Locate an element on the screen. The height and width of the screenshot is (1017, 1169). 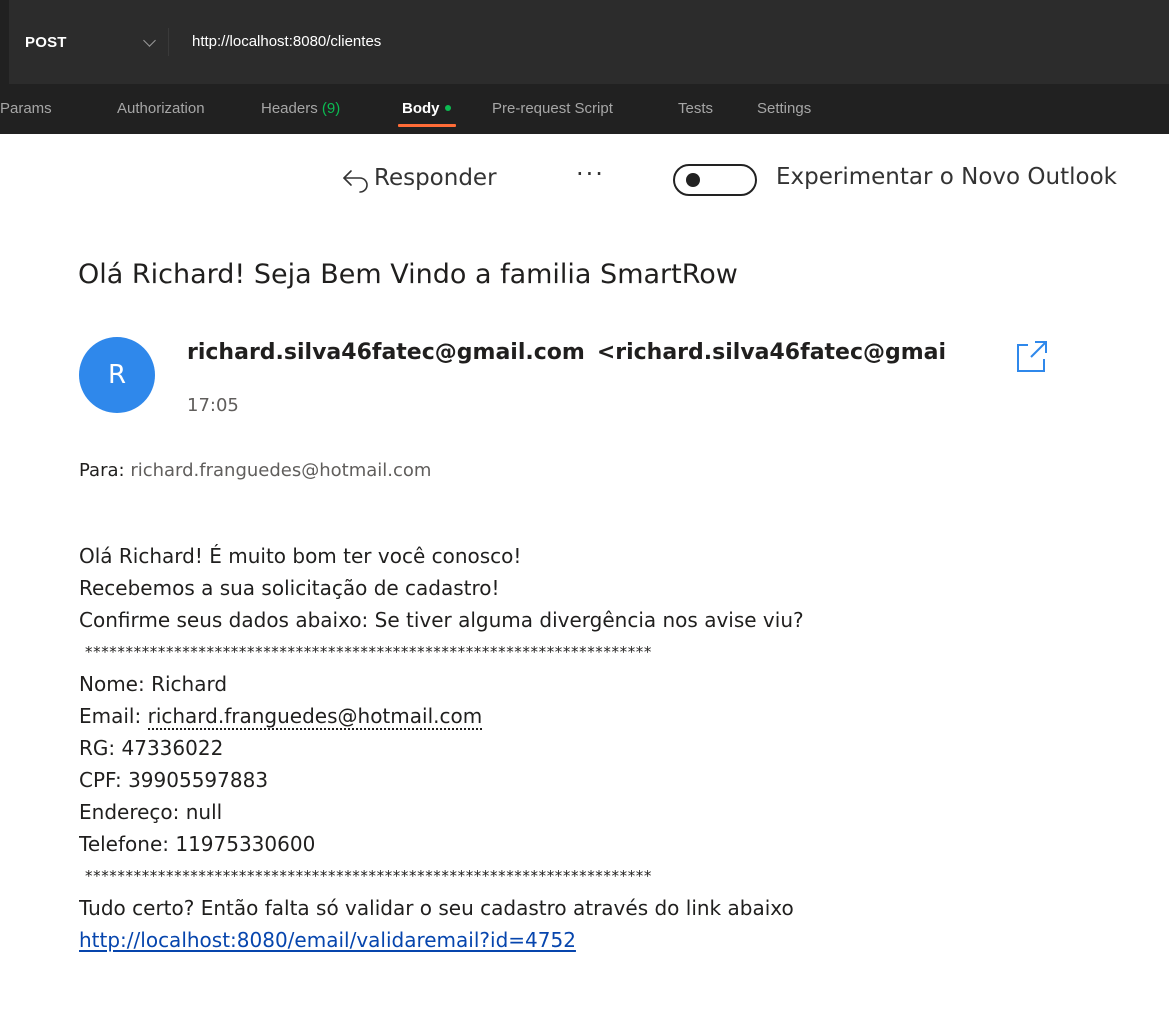
tab-body-label: Body is located at coordinates (421, 108).